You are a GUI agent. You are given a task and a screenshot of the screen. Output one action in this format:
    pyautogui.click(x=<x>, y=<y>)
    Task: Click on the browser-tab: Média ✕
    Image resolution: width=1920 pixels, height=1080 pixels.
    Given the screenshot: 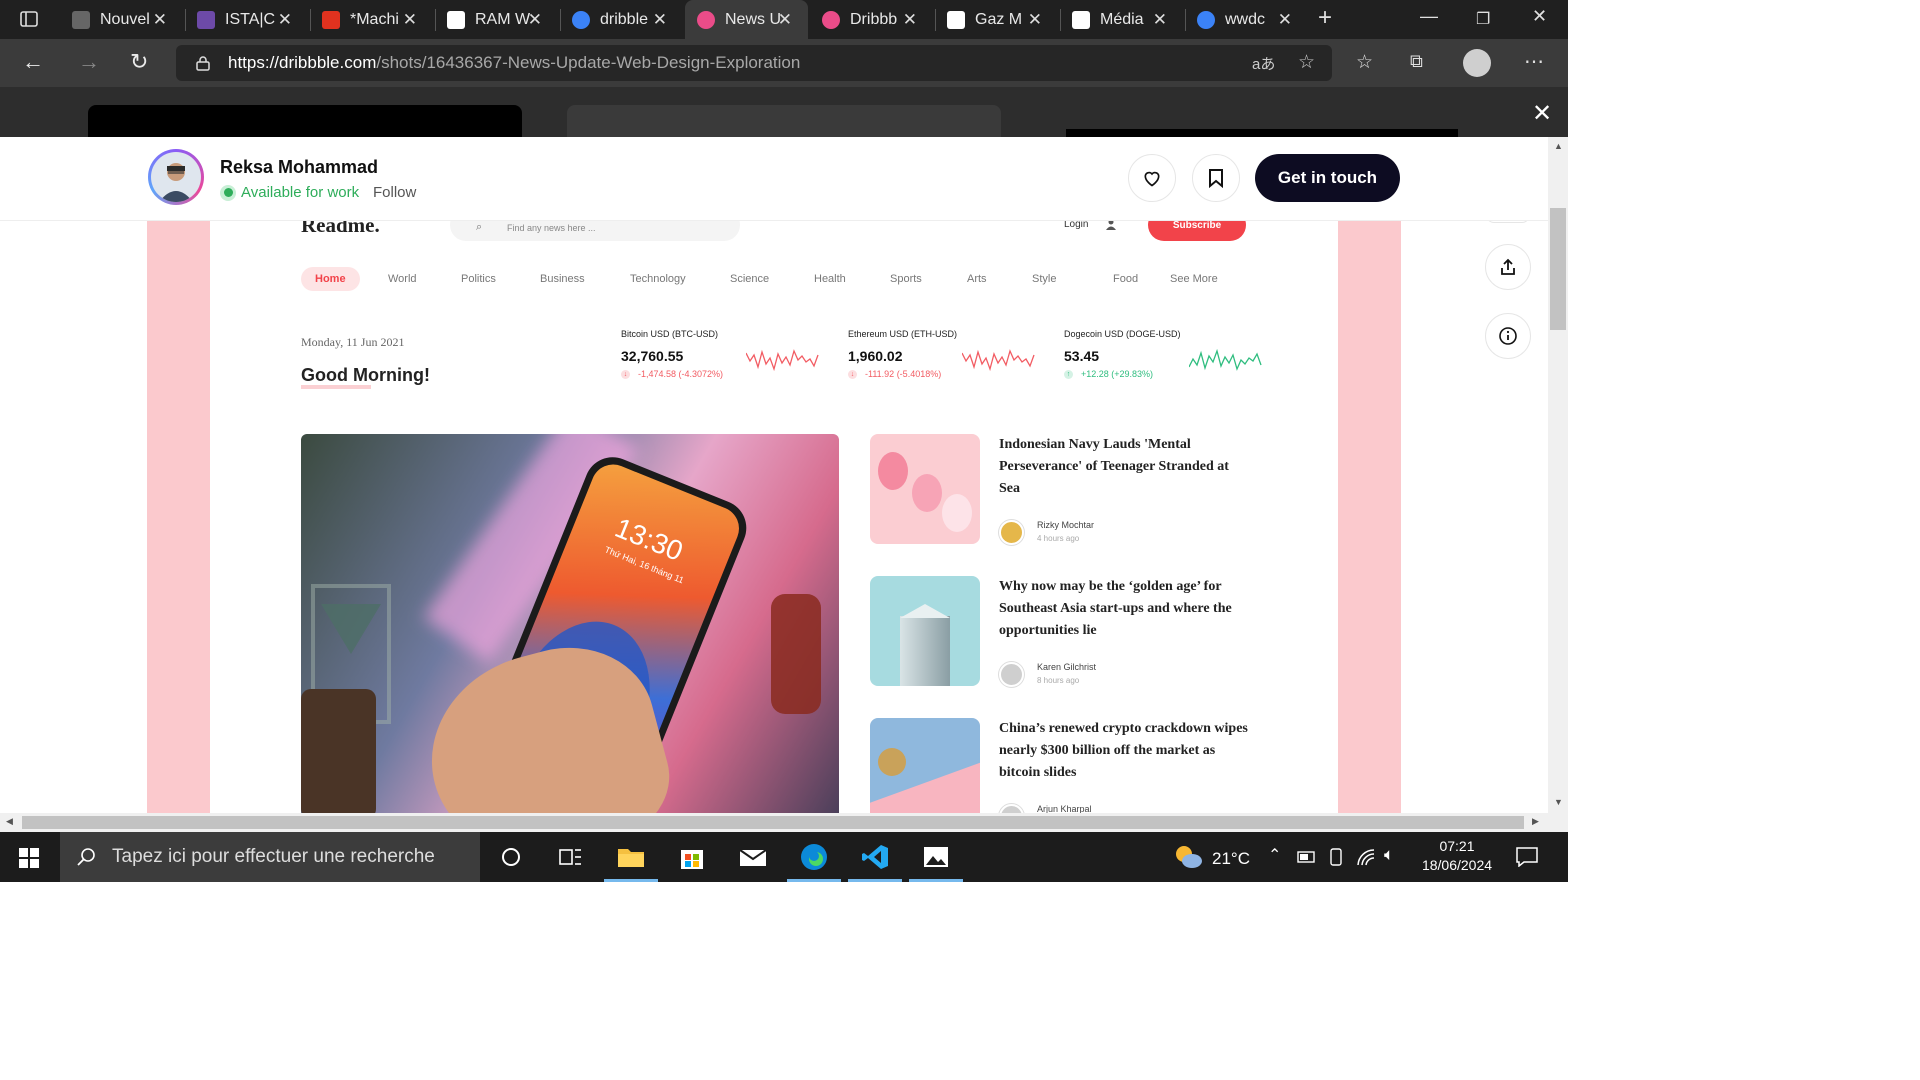 What is the action you would take?
    pyautogui.click(x=1121, y=19)
    